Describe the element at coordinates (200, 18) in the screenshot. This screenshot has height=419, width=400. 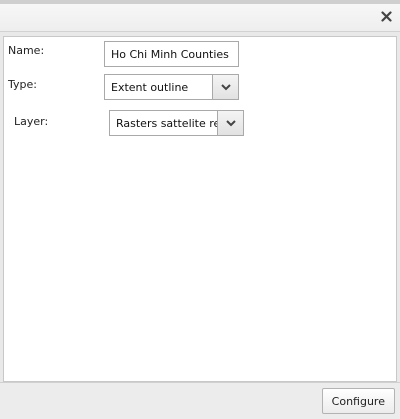
I see `dialog-titlebar` at that location.